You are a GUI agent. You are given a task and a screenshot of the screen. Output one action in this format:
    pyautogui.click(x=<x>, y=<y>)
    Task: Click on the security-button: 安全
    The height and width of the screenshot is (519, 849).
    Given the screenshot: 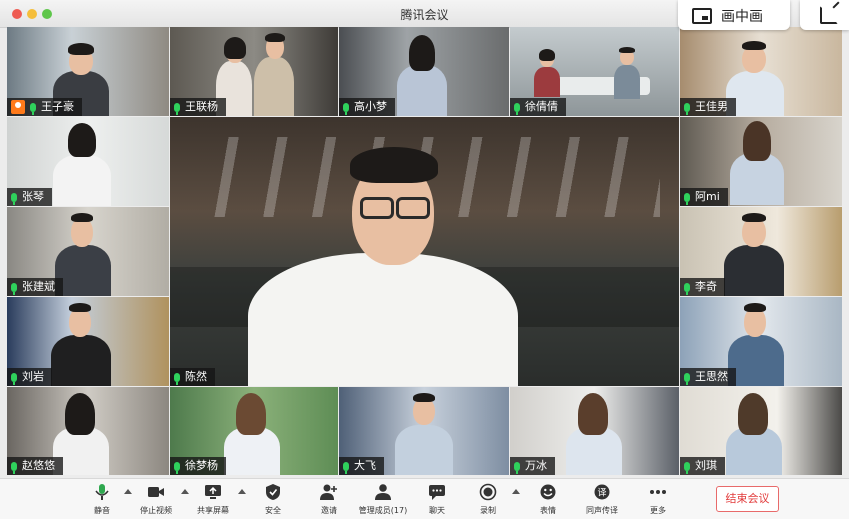 What is the action you would take?
    pyautogui.click(x=273, y=500)
    